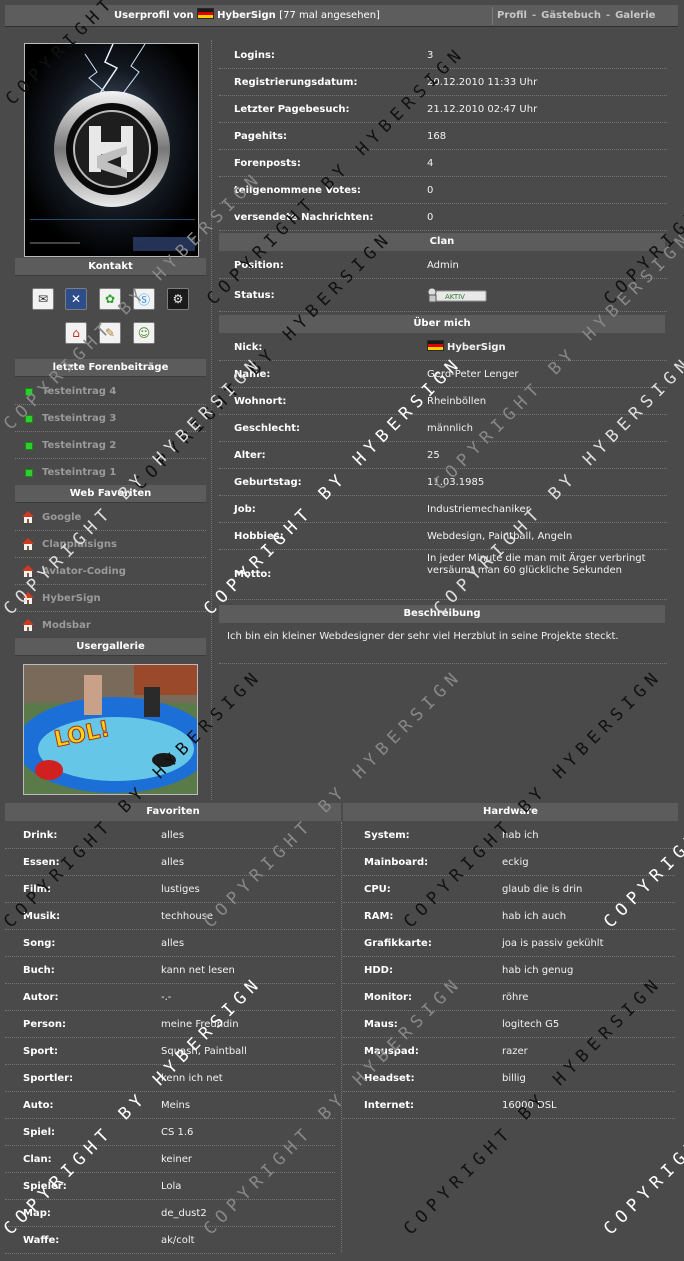  What do you see at coordinates (529, 1105) in the screenshot?
I see `row-value: 16000 DSL` at bounding box center [529, 1105].